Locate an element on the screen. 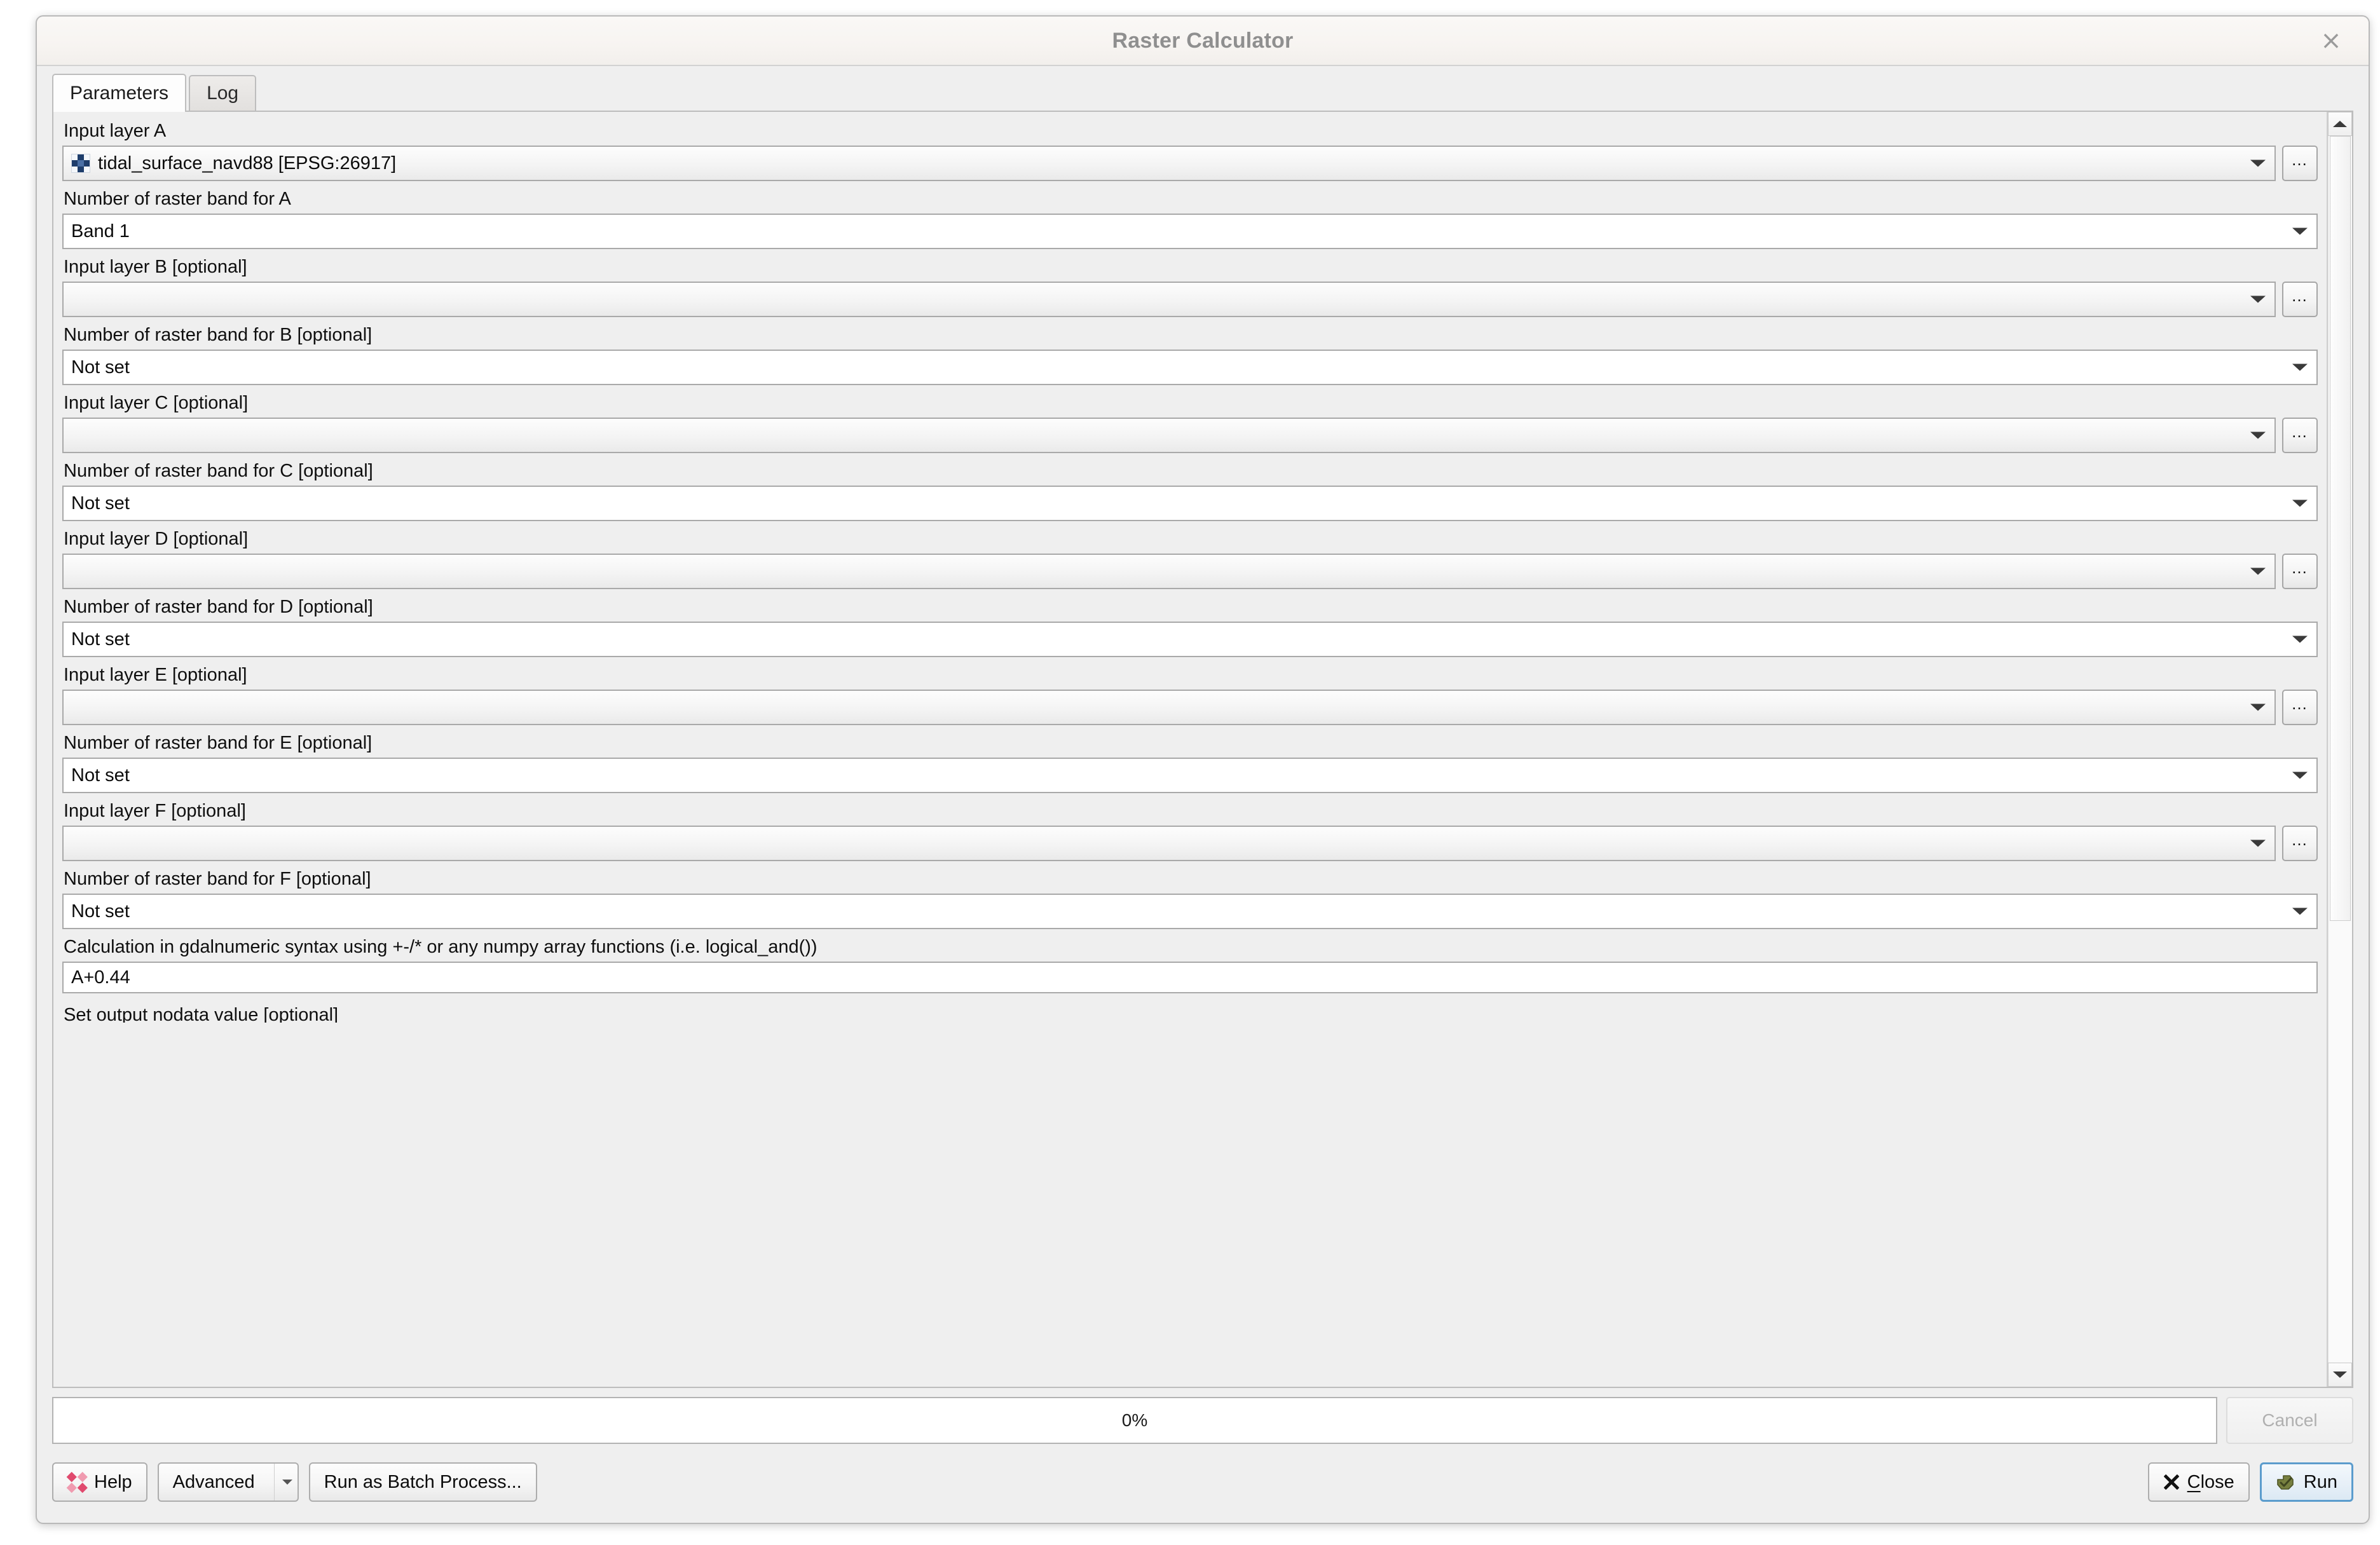 This screenshot has width=2380, height=1545. scroll-up-arrow-icon is located at coordinates (2340, 124).